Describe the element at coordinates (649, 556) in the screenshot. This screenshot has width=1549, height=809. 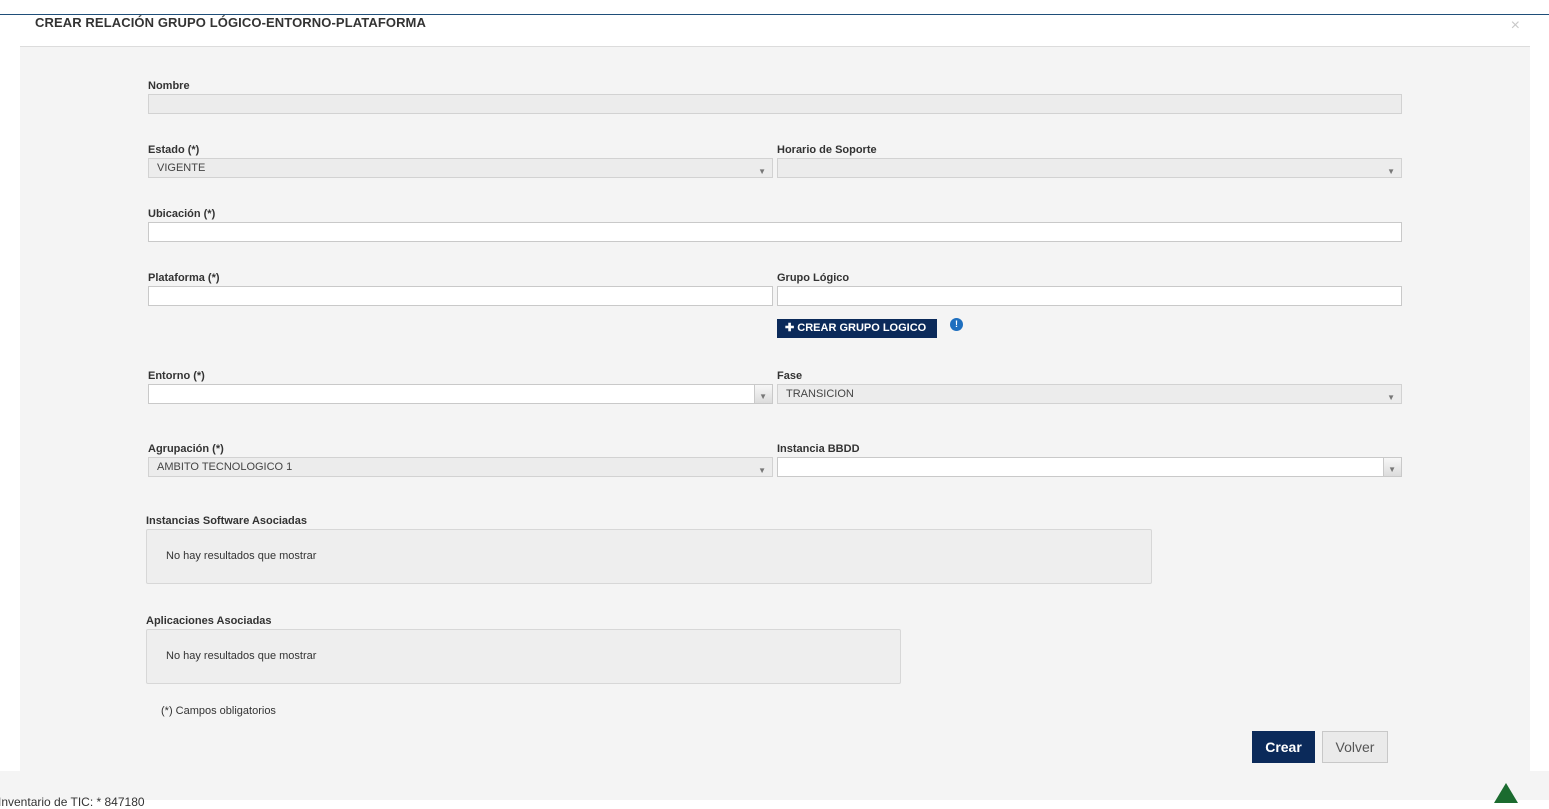
I see `instancias-software-table: No hay resultados que mostrar` at that location.